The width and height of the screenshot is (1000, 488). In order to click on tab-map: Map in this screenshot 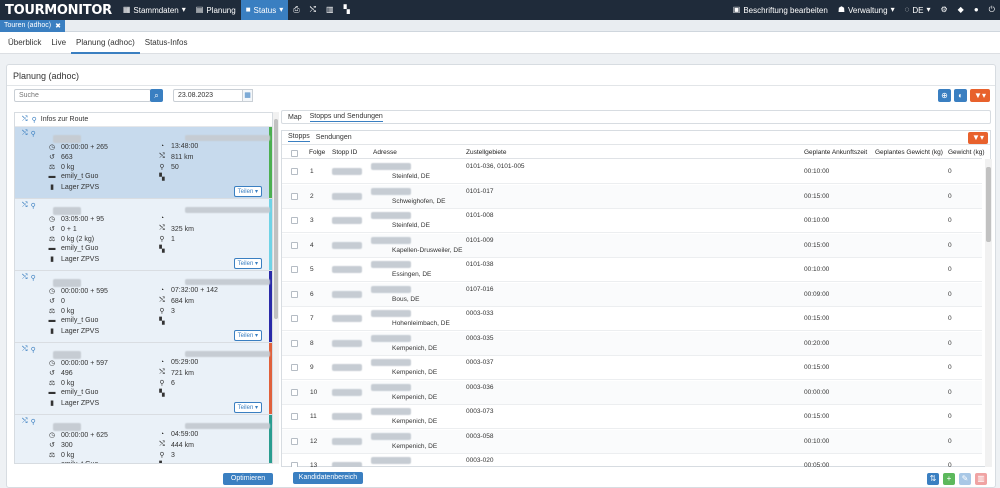, I will do `click(295, 117)`.